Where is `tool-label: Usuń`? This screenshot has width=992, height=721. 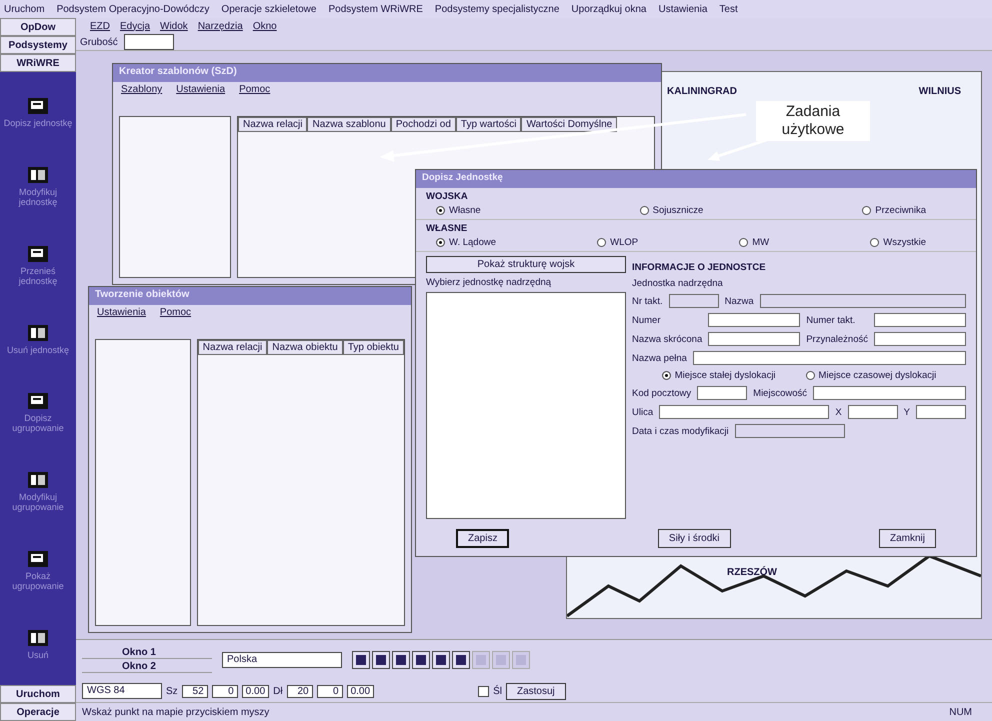 tool-label: Usuń is located at coordinates (38, 655).